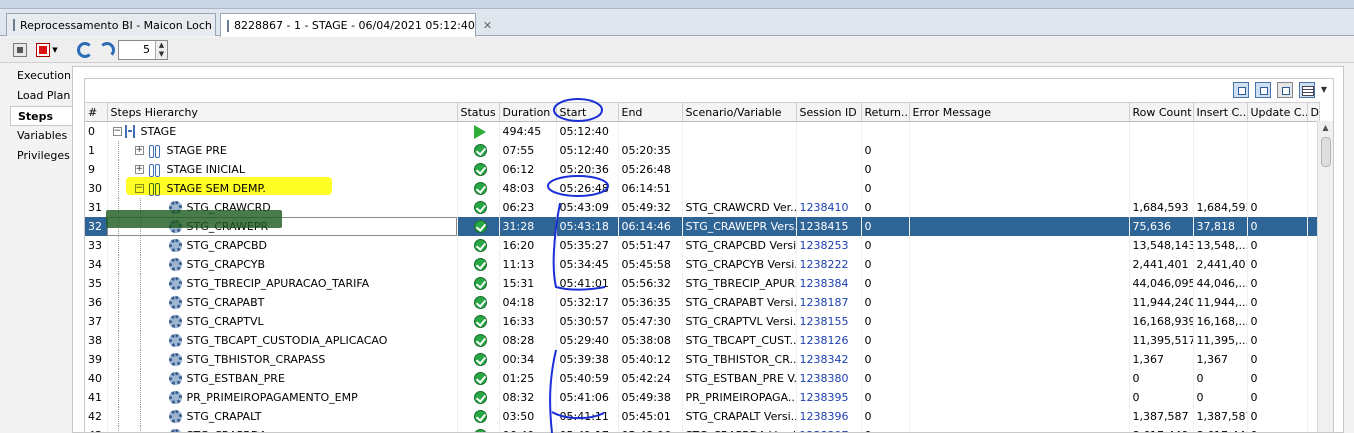  What do you see at coordinates (702, 131) in the screenshot?
I see `table-row: 0− STAGE 494:45 05:12:40` at bounding box center [702, 131].